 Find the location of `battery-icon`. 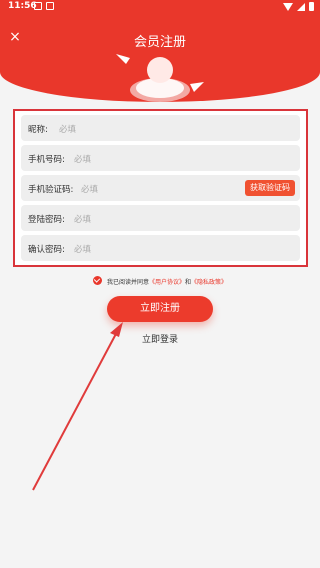

battery-icon is located at coordinates (311, 6).